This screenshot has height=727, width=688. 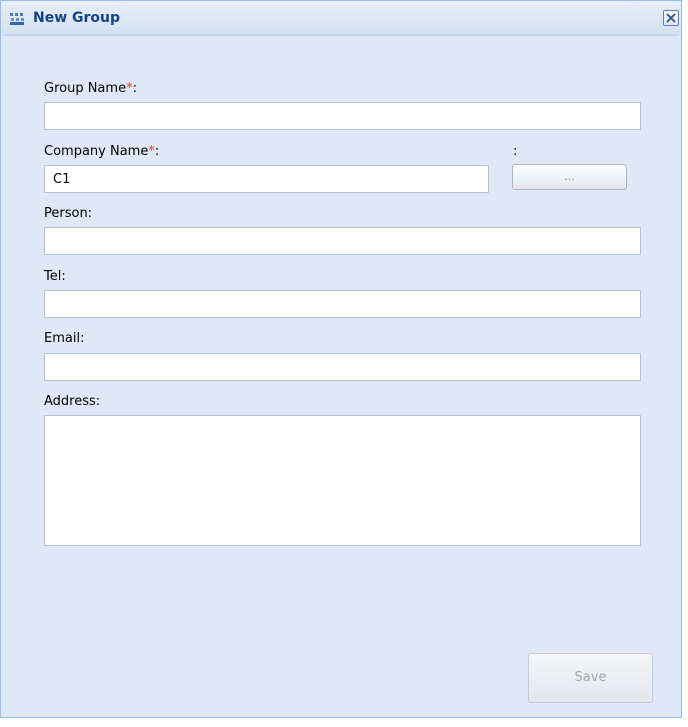 What do you see at coordinates (342, 116) in the screenshot?
I see `group-name-input` at bounding box center [342, 116].